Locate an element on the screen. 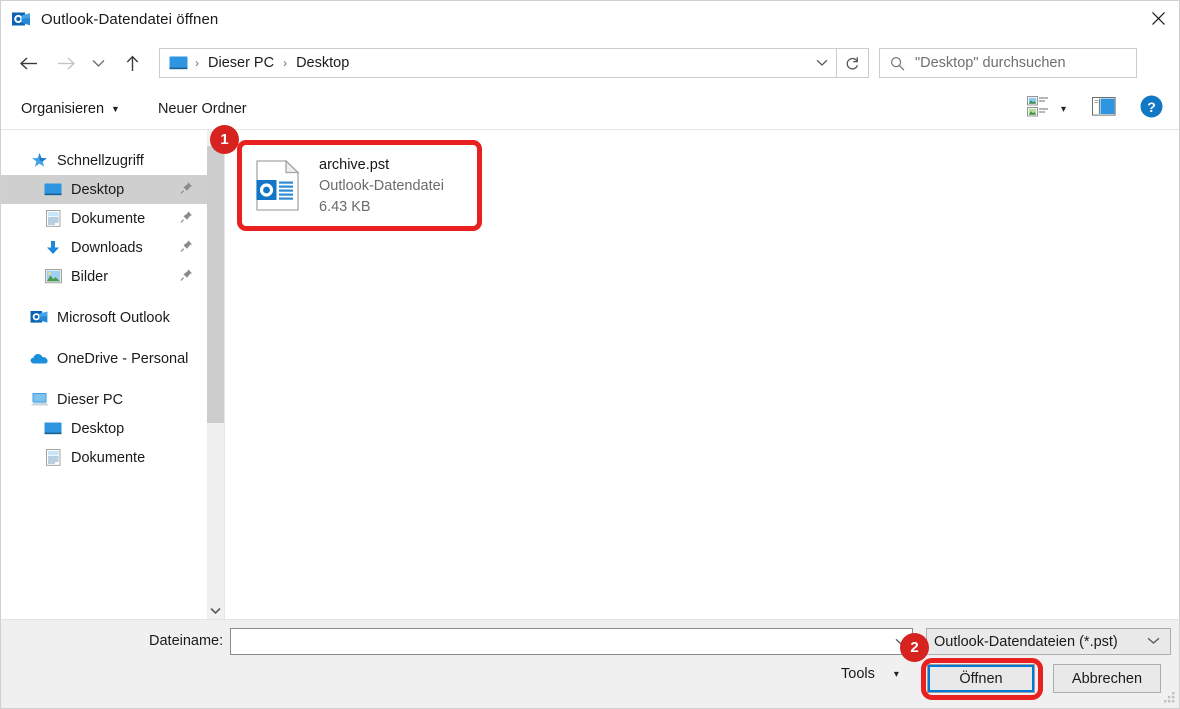 The height and width of the screenshot is (709, 1180). sidebar-item-label: Downloads is located at coordinates (107, 247).